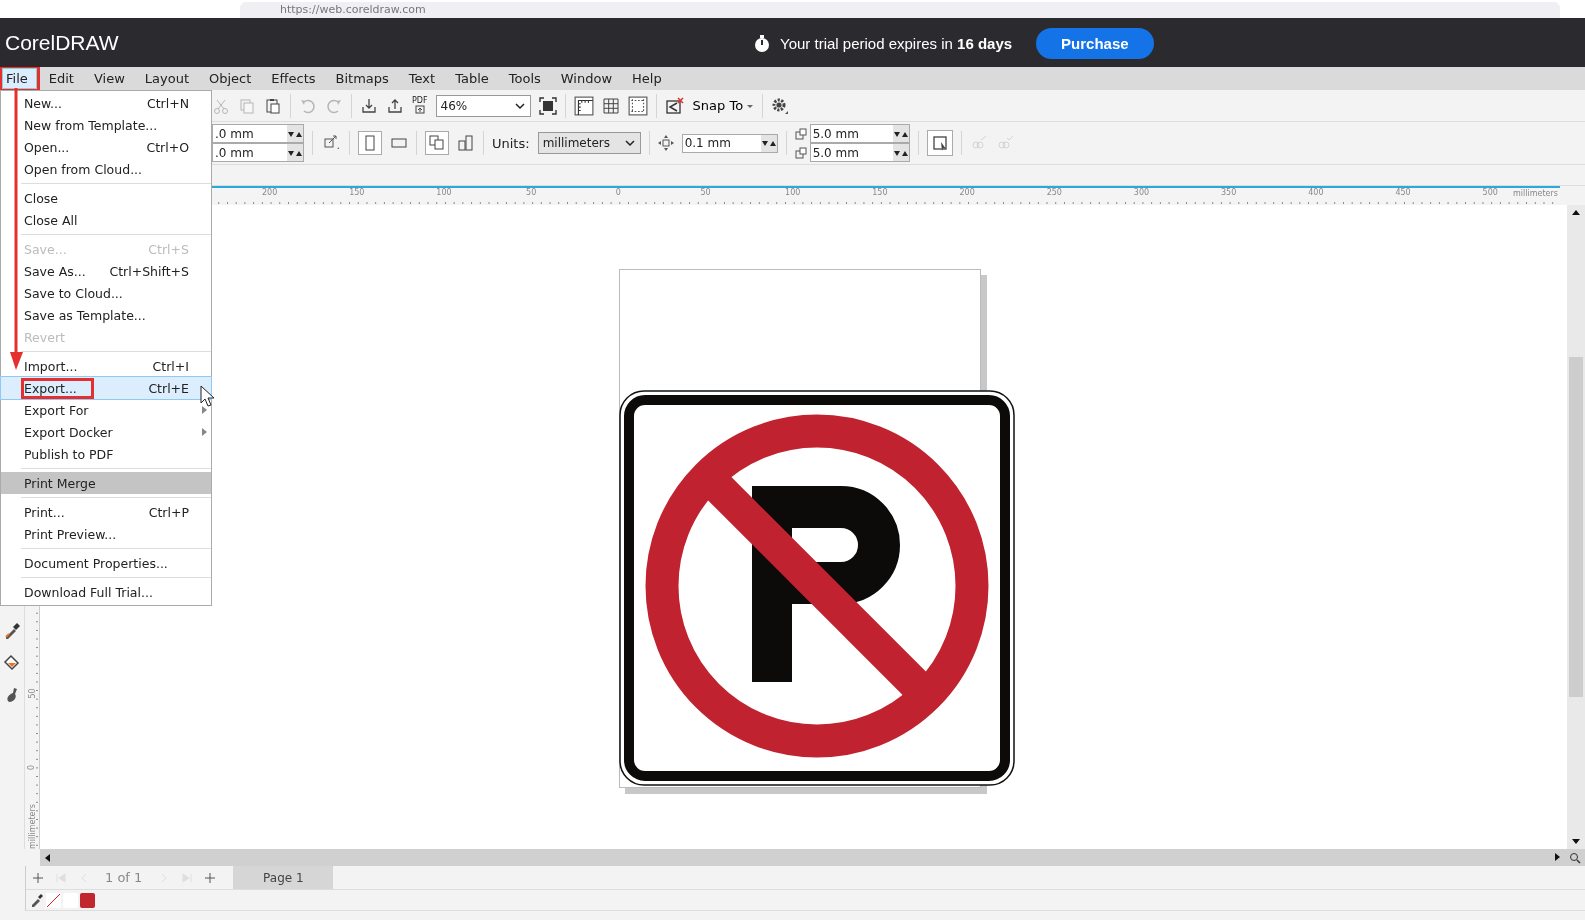  I want to click on crop-cursor-icon, so click(939, 143).